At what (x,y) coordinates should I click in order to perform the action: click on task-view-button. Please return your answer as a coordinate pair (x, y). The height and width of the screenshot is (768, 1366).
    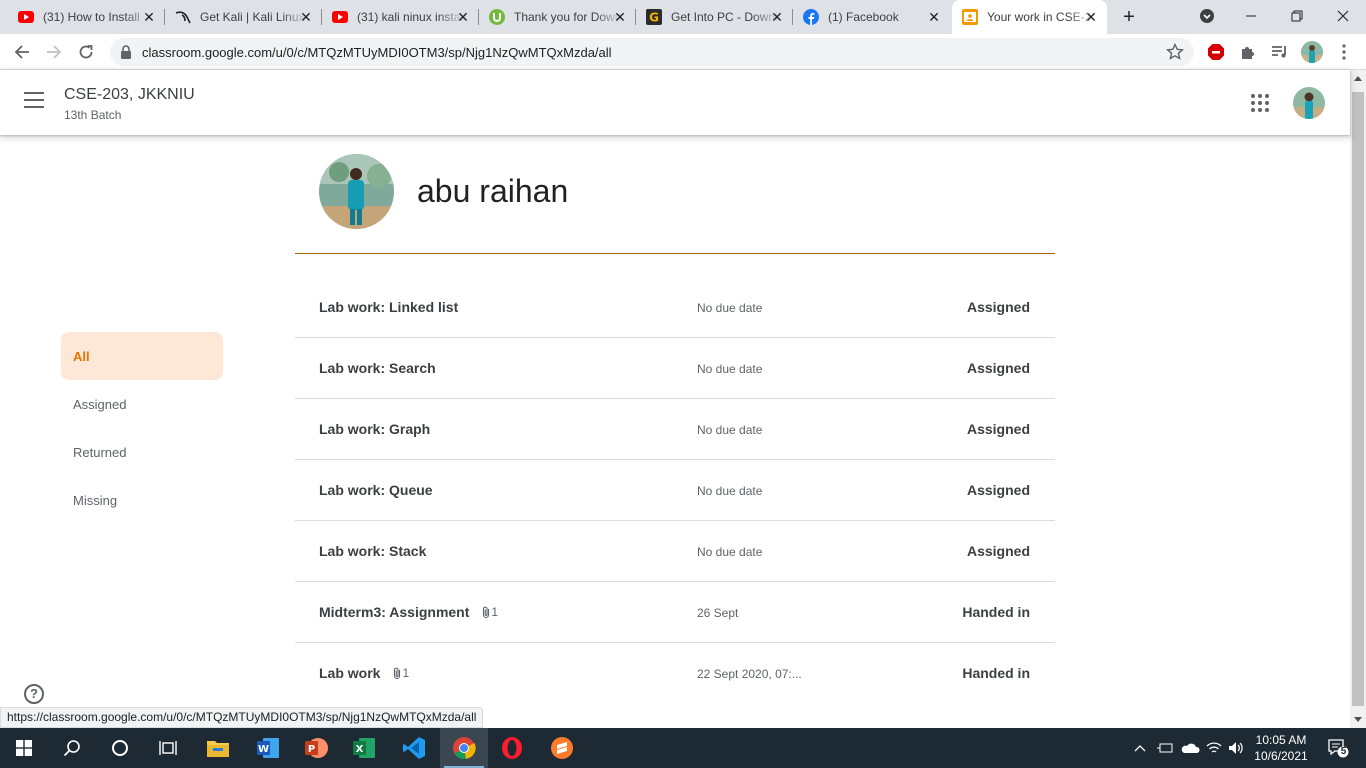
    Looking at the image, I should click on (168, 748).